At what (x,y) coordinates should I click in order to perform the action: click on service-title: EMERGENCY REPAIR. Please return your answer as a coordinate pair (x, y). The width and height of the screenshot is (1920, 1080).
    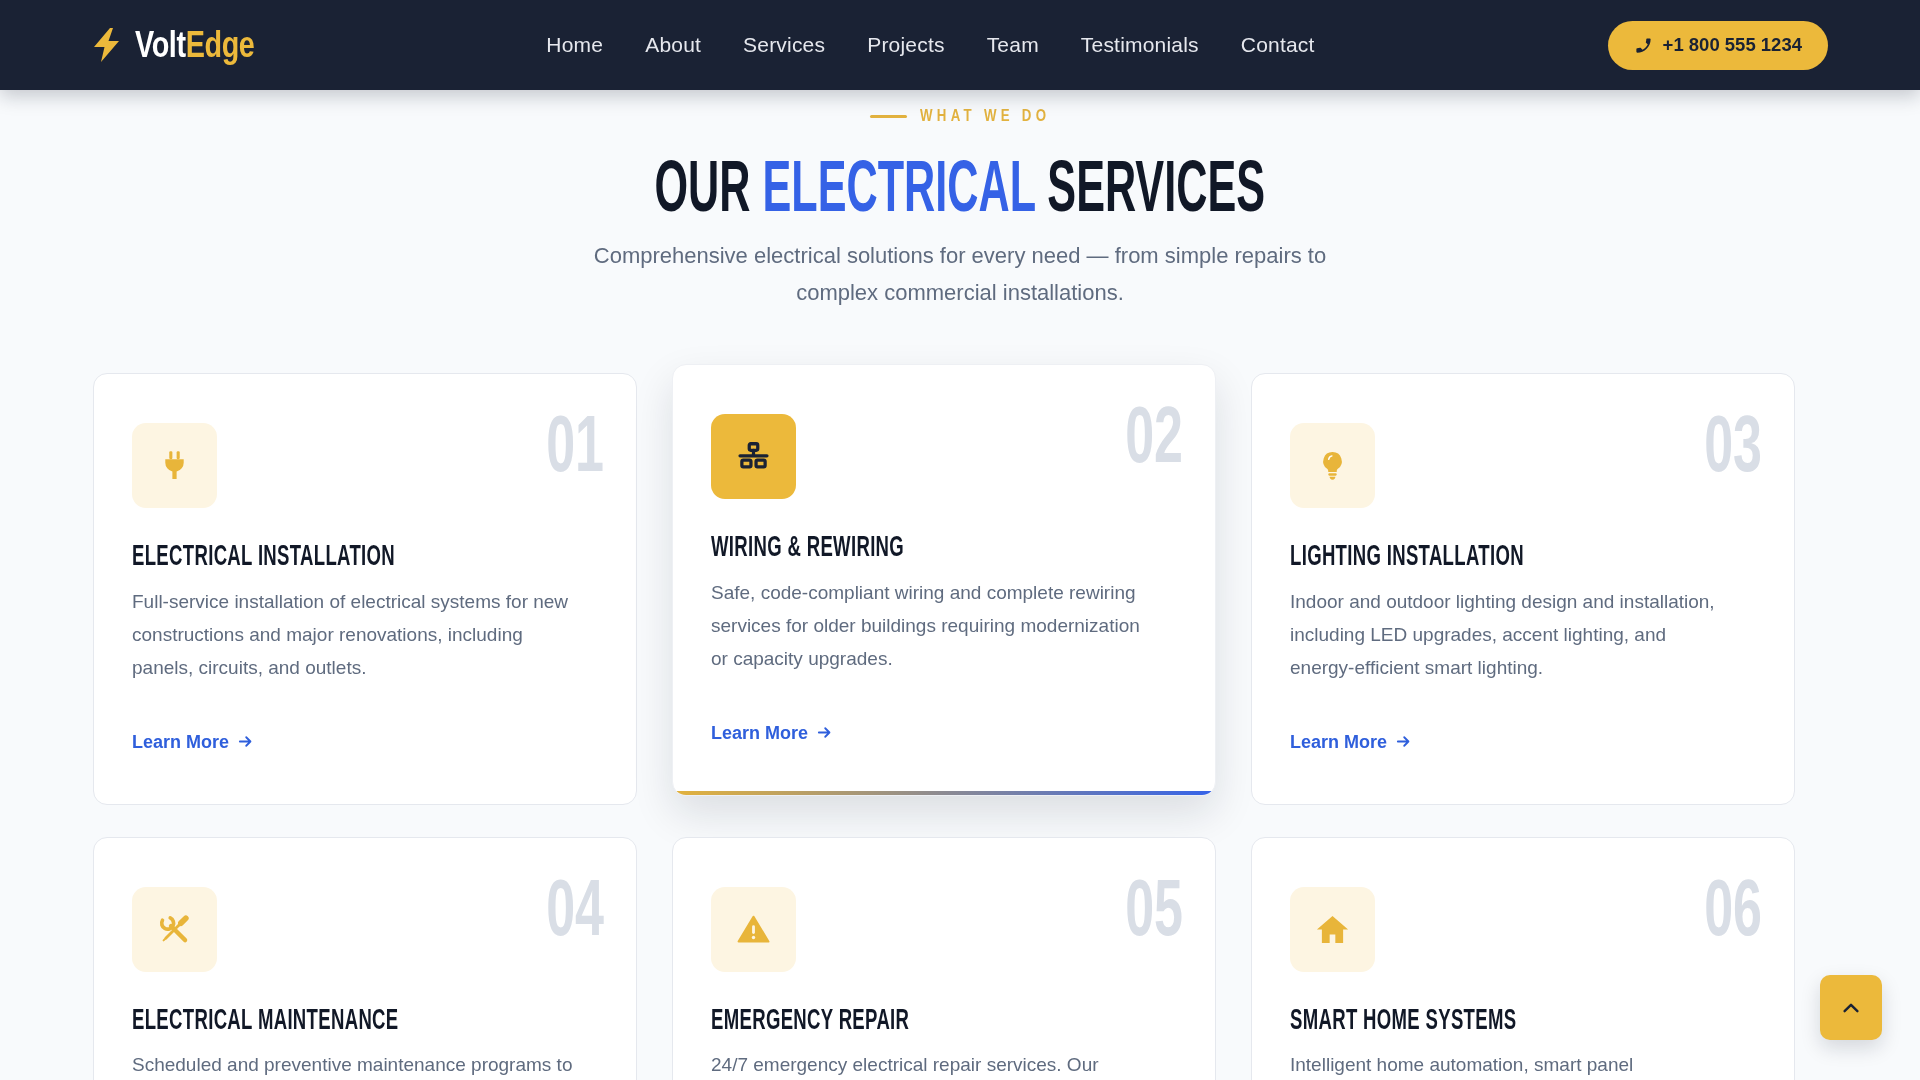
    Looking at the image, I should click on (810, 1019).